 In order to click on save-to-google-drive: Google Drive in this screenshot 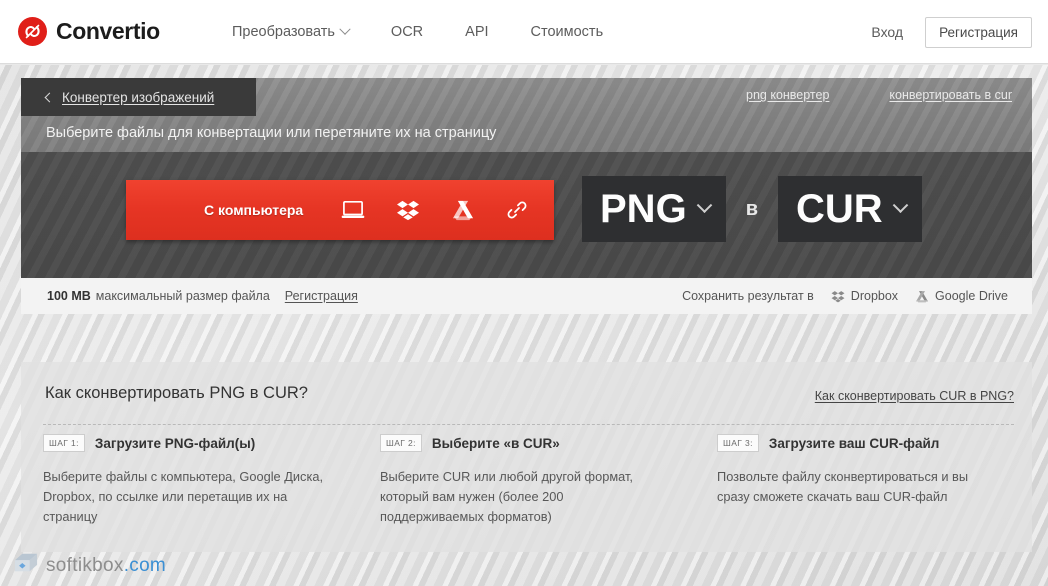, I will do `click(961, 296)`.